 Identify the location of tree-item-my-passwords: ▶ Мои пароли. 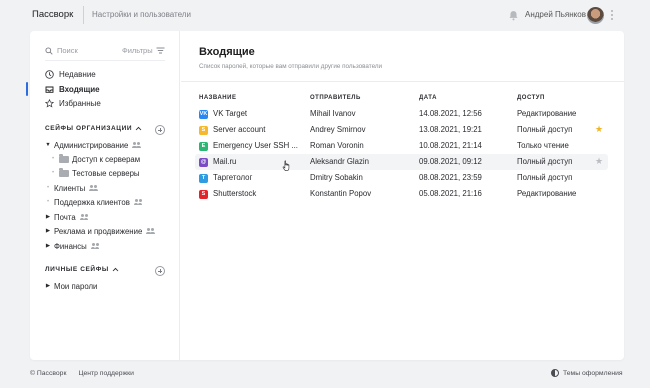
(71, 286).